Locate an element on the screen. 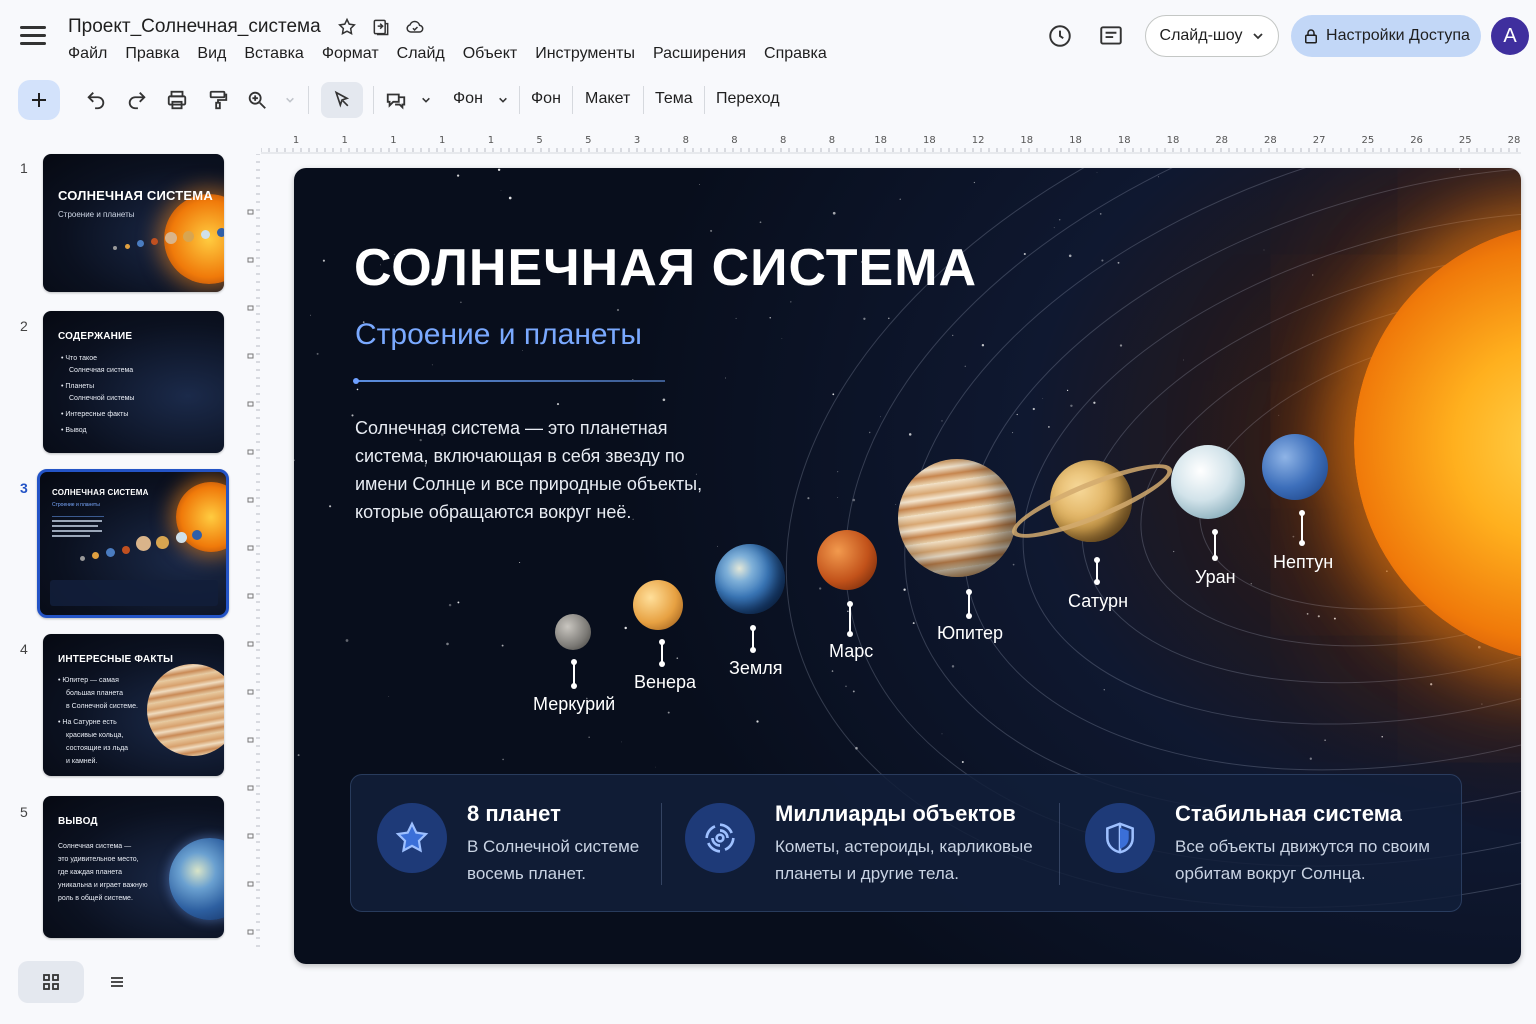 Image resolution: width=1536 pixels, height=1024 pixels. slide-title: СОЛНЕЧНАЯ СИСТЕМА is located at coordinates (665, 268).